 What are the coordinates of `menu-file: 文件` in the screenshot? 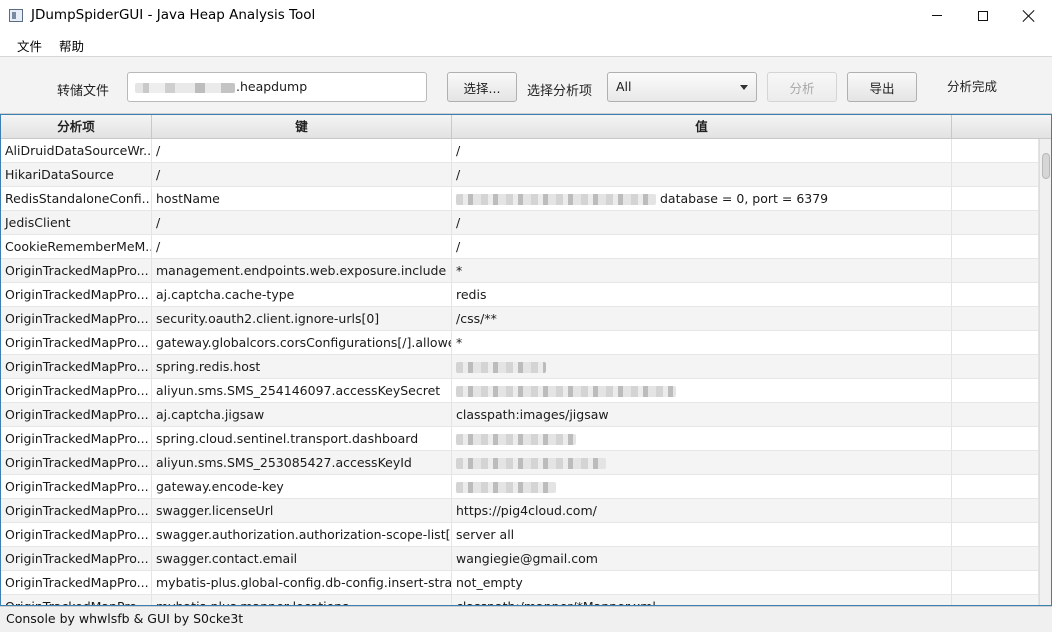 It's located at (29, 45).